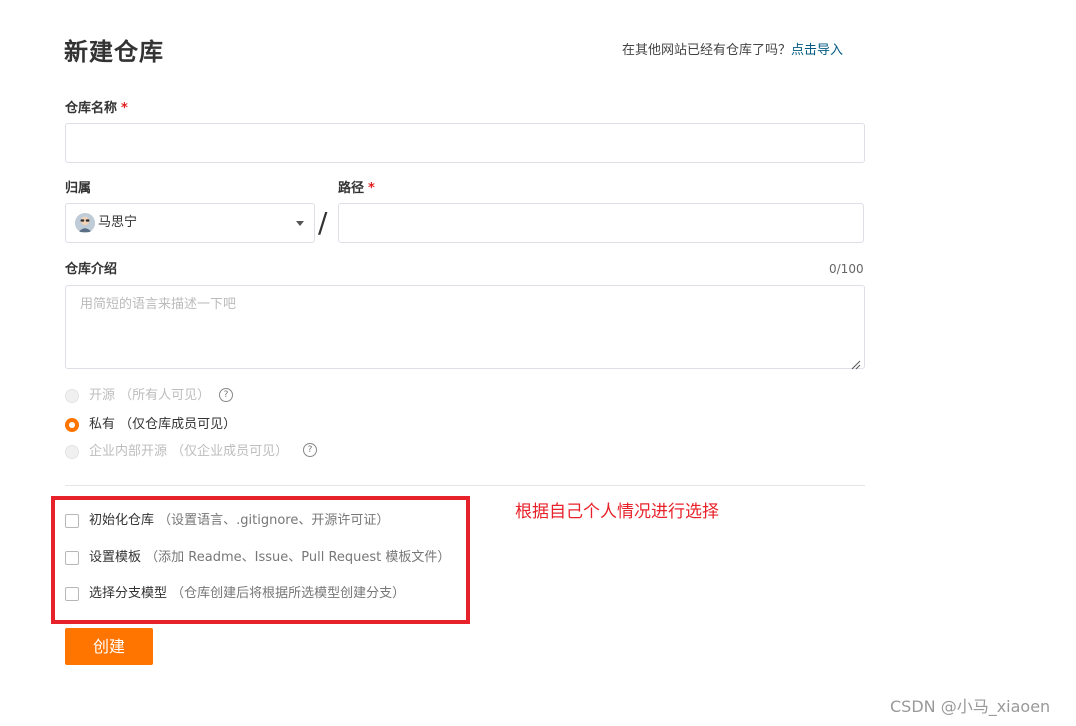 The image size is (1076, 726). I want to click on radio-private, so click(72, 425).